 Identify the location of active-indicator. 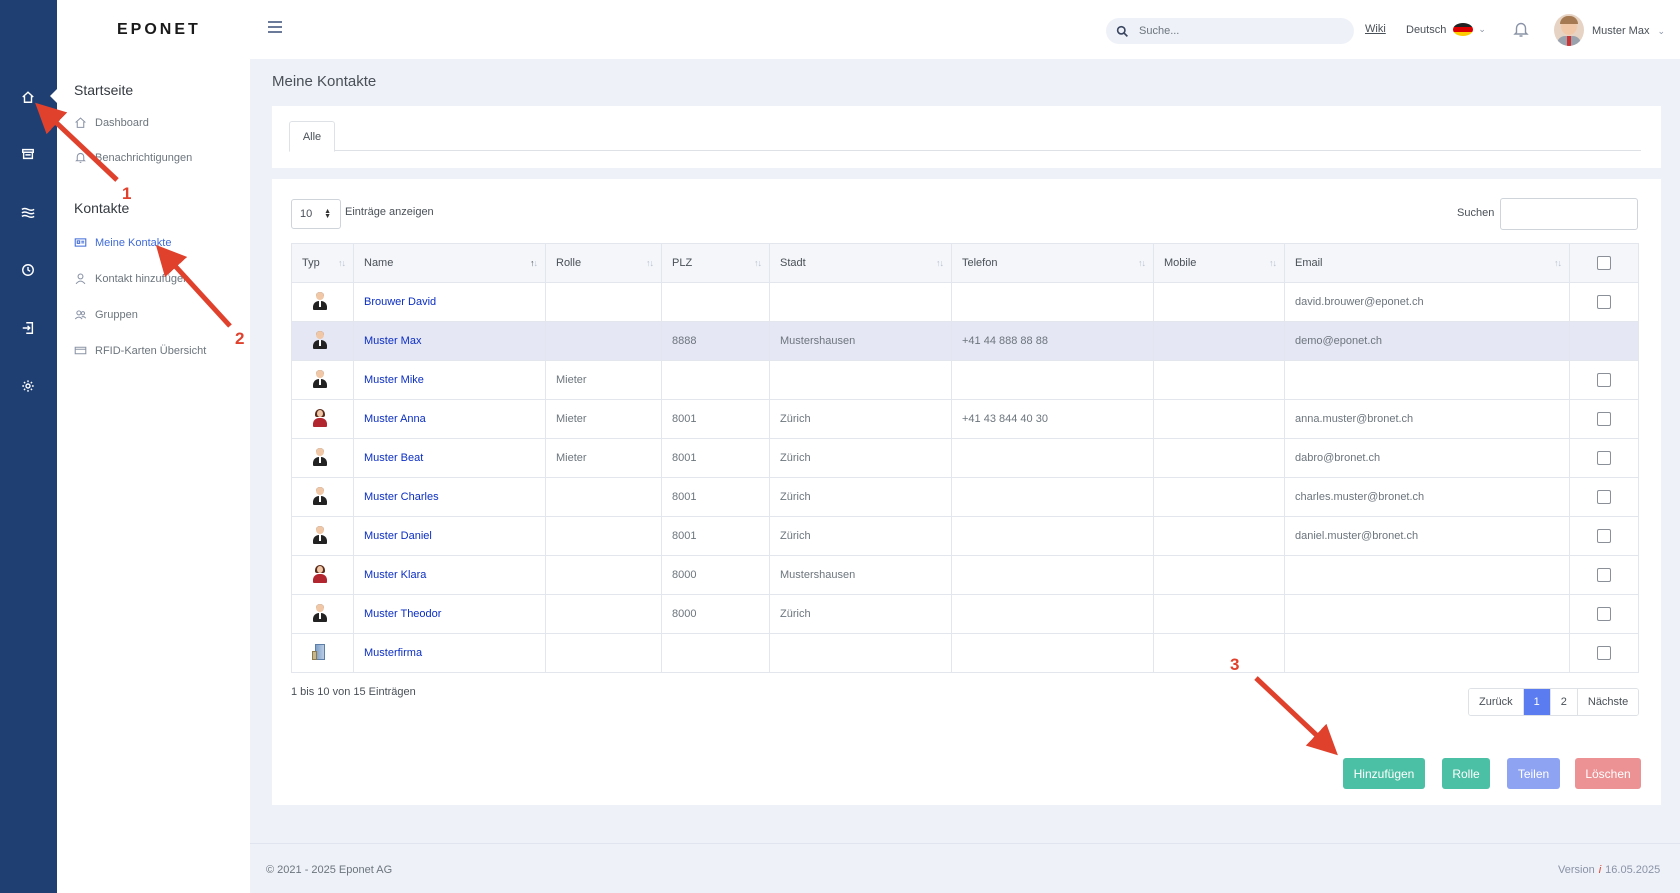
(53, 96).